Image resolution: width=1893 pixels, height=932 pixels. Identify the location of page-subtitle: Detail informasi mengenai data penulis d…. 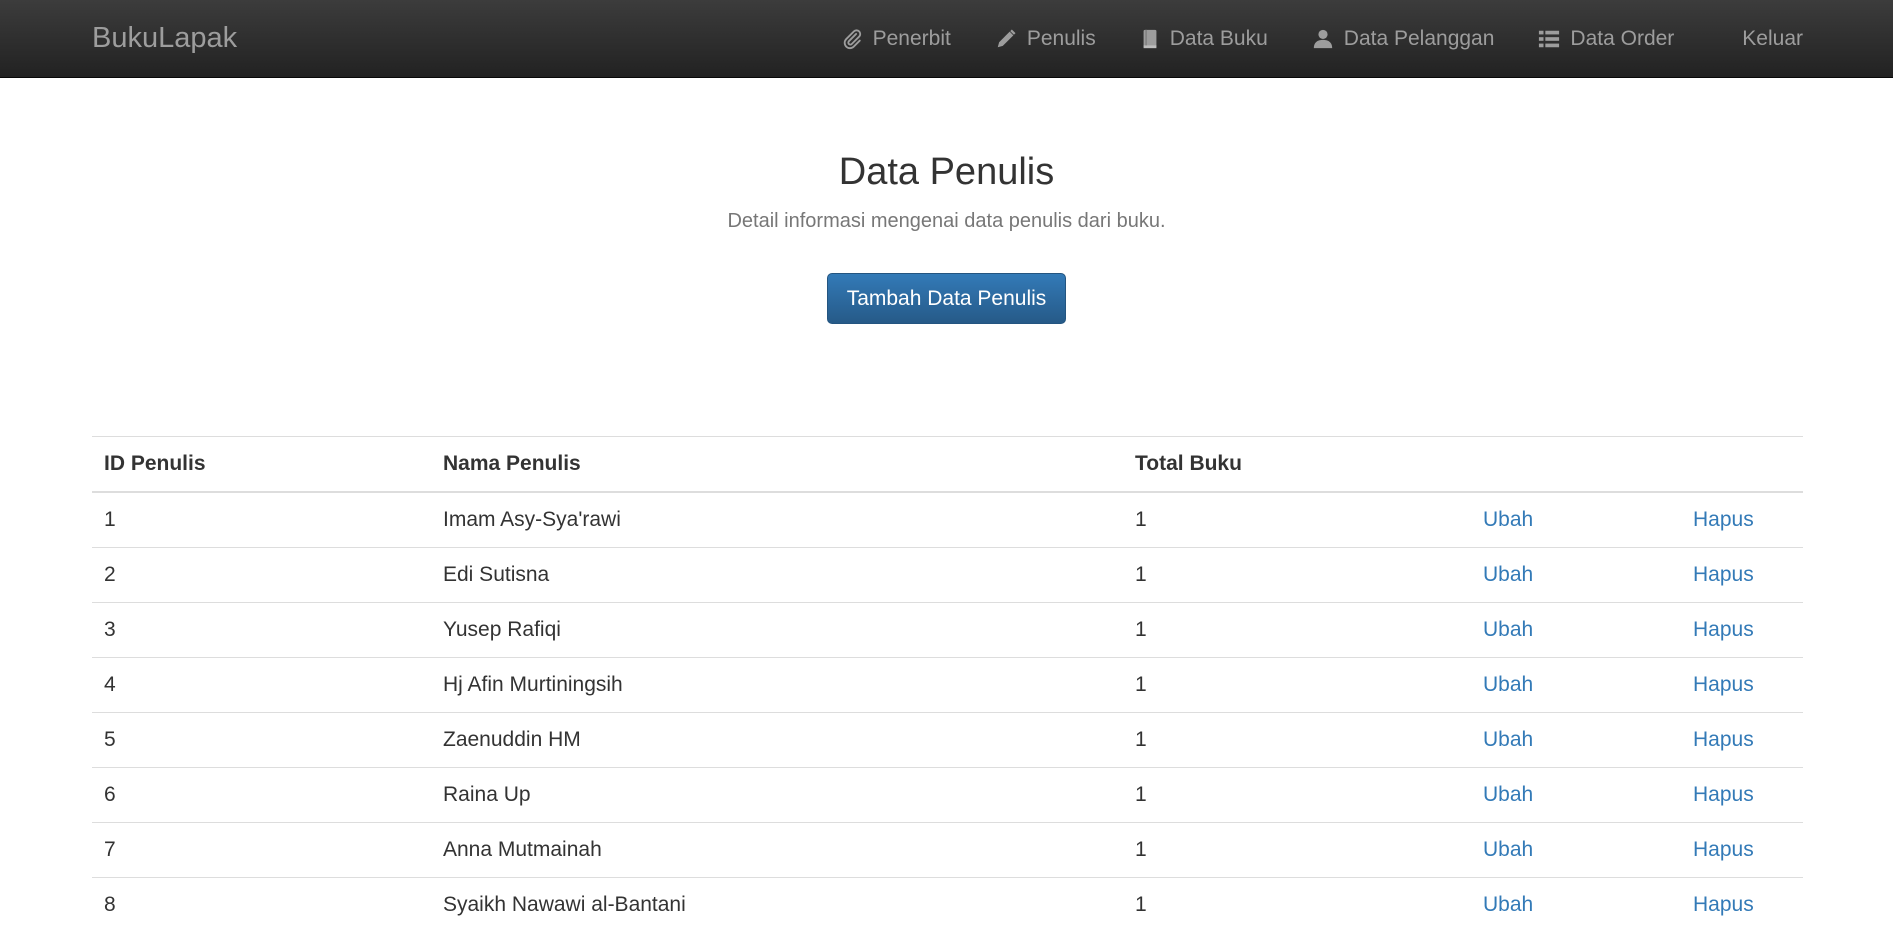
(946, 221).